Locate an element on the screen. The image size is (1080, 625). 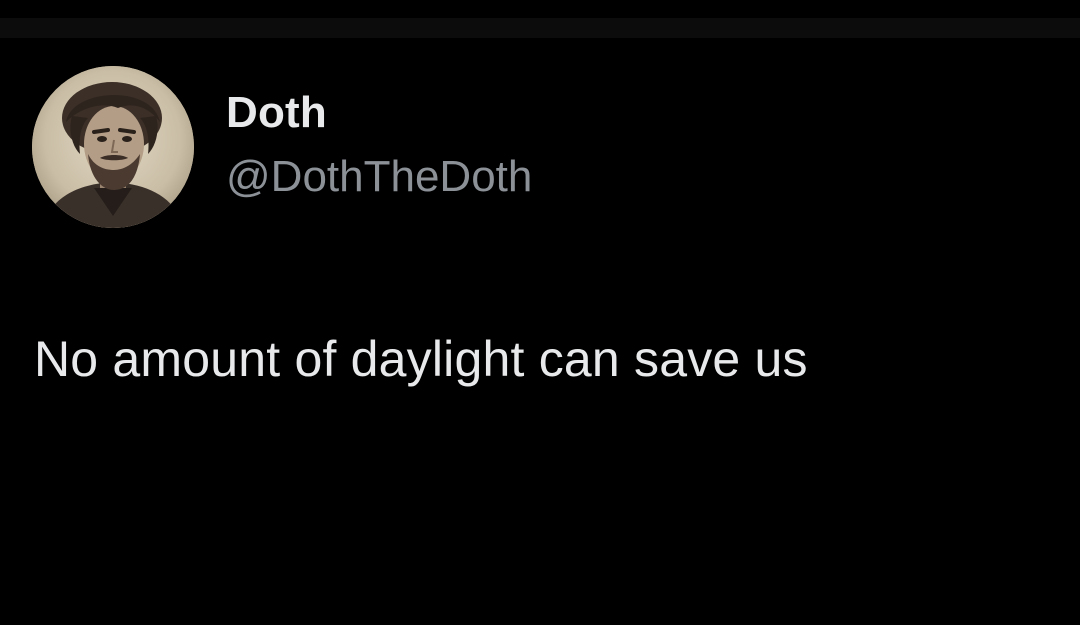
avatar is located at coordinates (113, 147).